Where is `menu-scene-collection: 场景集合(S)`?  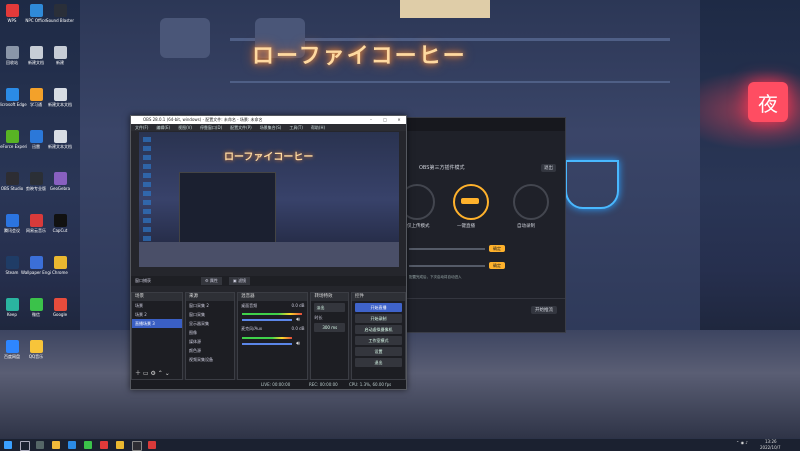 menu-scene-collection: 场景集合(S) is located at coordinates (271, 127).